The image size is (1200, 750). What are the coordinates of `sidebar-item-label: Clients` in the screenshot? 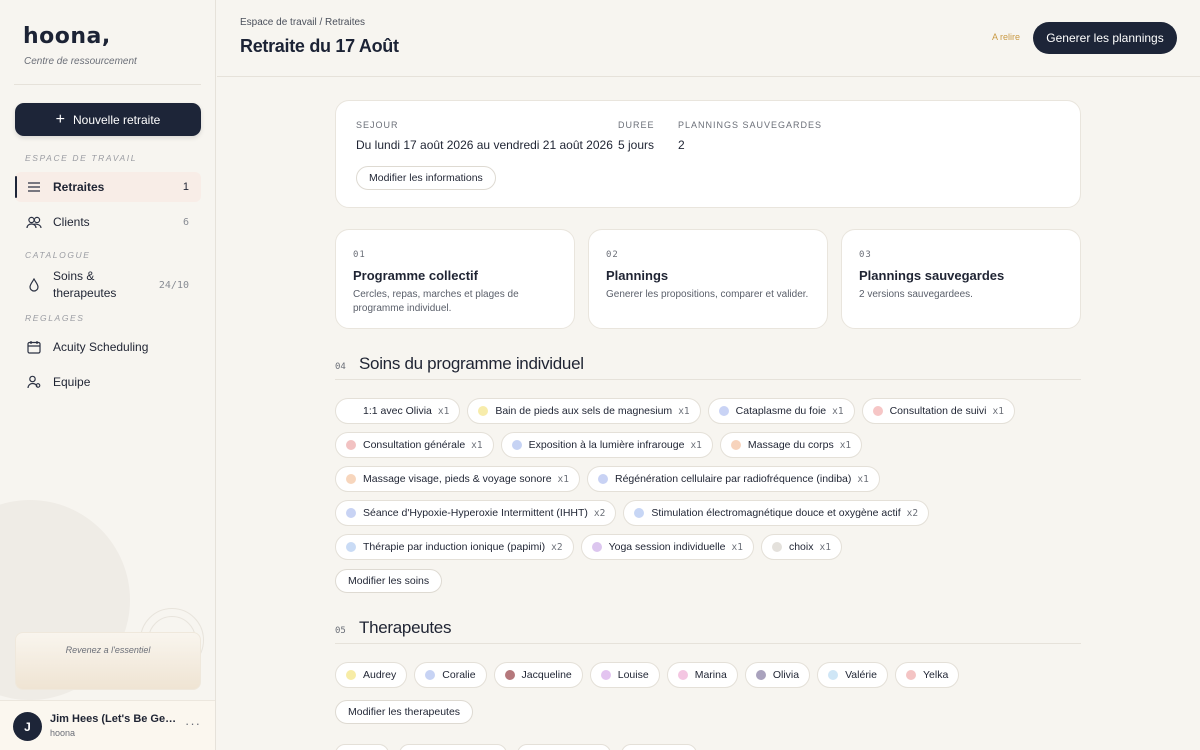 It's located at (71, 221).